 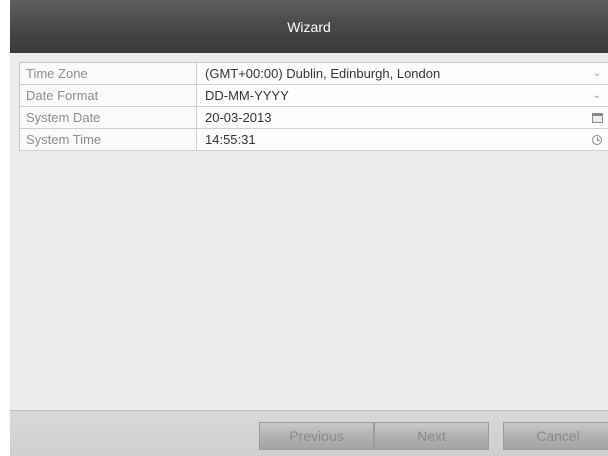 What do you see at coordinates (555, 436) in the screenshot?
I see `cancel-button: Cancel` at bounding box center [555, 436].